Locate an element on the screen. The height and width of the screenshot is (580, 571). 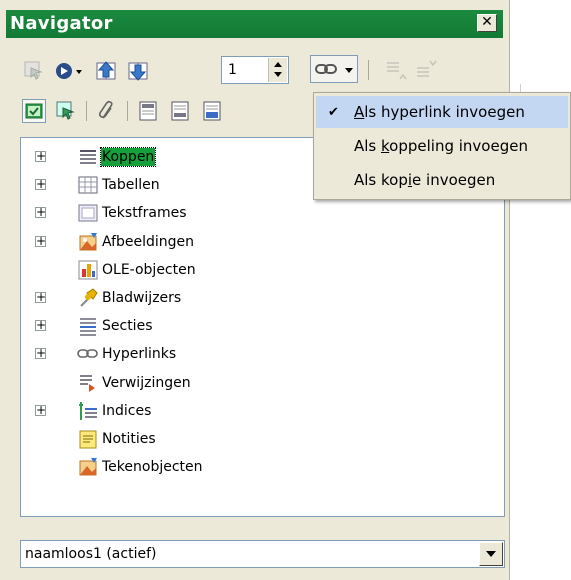
dragmode-icon-button is located at coordinates (66, 111).